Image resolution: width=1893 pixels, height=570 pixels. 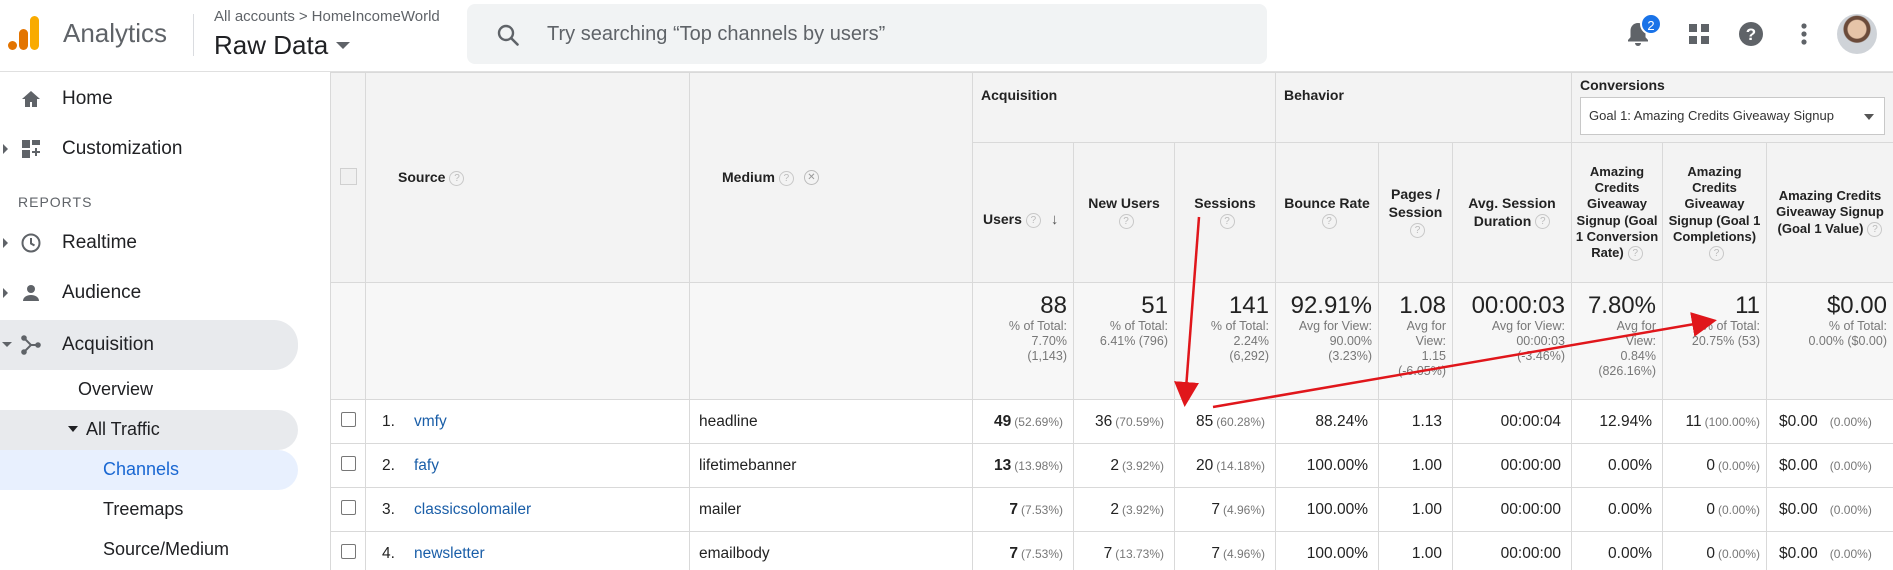 What do you see at coordinates (1327, 212) in the screenshot?
I see `bounce-rate-header: Bounce Rate?` at bounding box center [1327, 212].